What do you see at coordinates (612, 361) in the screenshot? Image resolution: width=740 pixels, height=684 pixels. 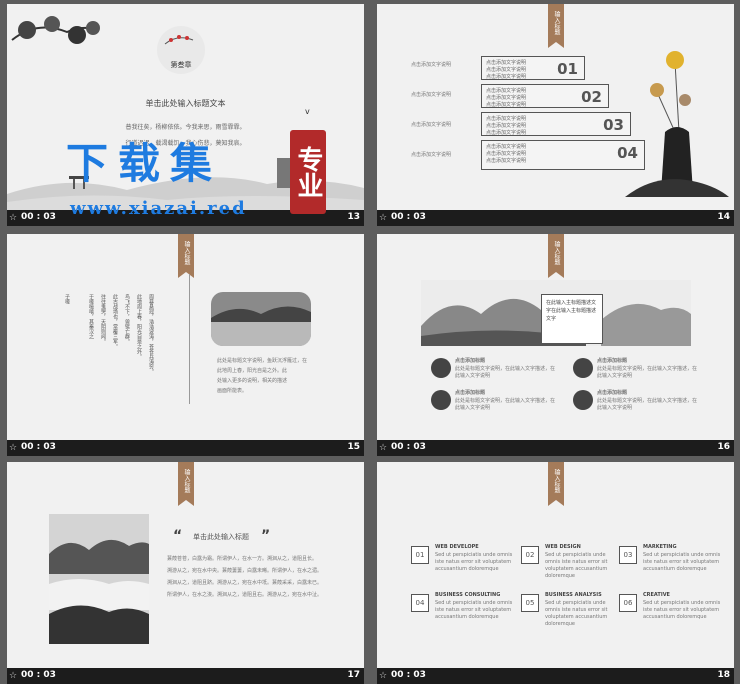 I see `s16-item-2-title: 点击添加标题` at bounding box center [612, 361].